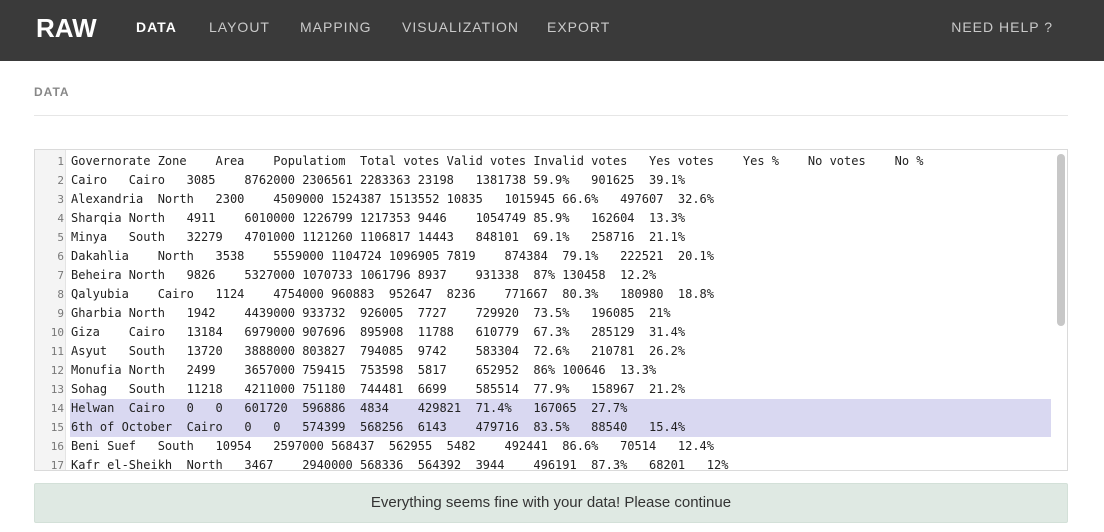  What do you see at coordinates (1061, 240) in the screenshot?
I see `scrollbar-thumb` at bounding box center [1061, 240].